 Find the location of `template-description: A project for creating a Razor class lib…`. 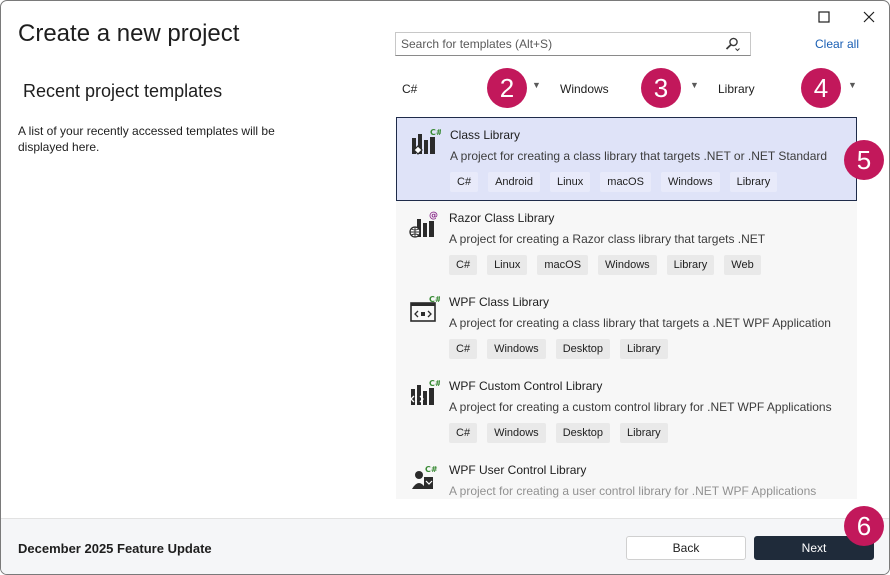

template-description: A project for creating a Razor class lib… is located at coordinates (607, 239).